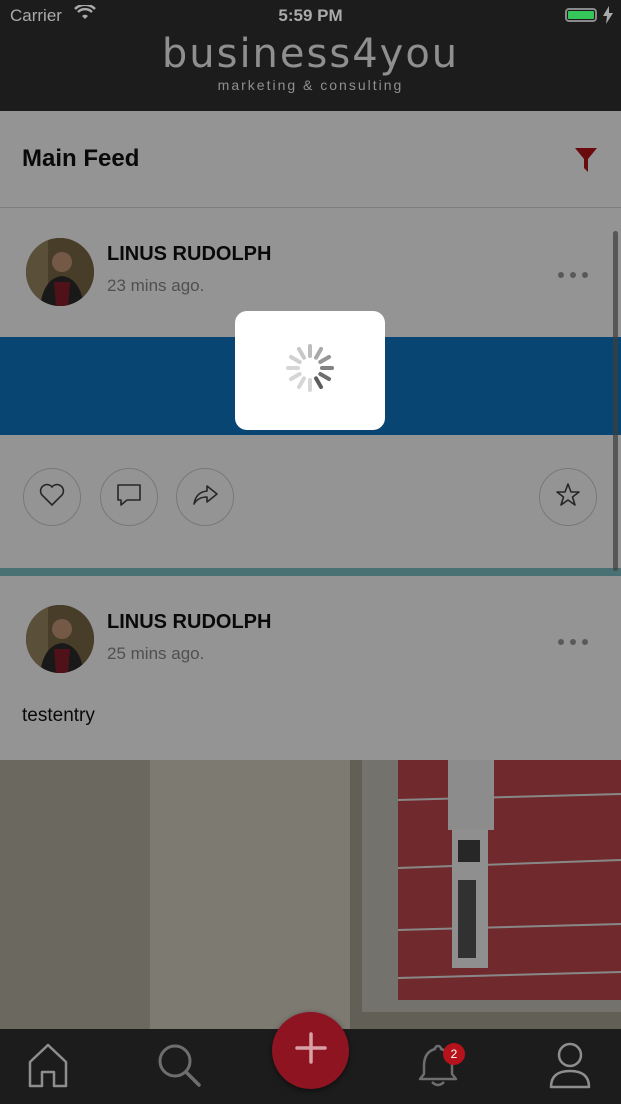  What do you see at coordinates (310, 85) in the screenshot?
I see `brand-tagline: marketing & consulting` at bounding box center [310, 85].